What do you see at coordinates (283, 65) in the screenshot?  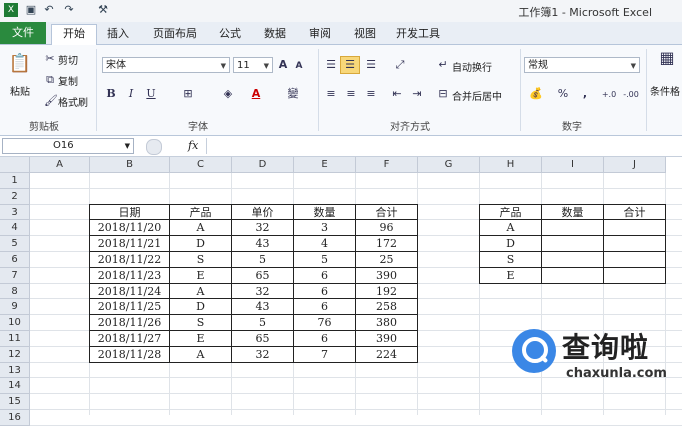 I see `grow-font-button: A` at bounding box center [283, 65].